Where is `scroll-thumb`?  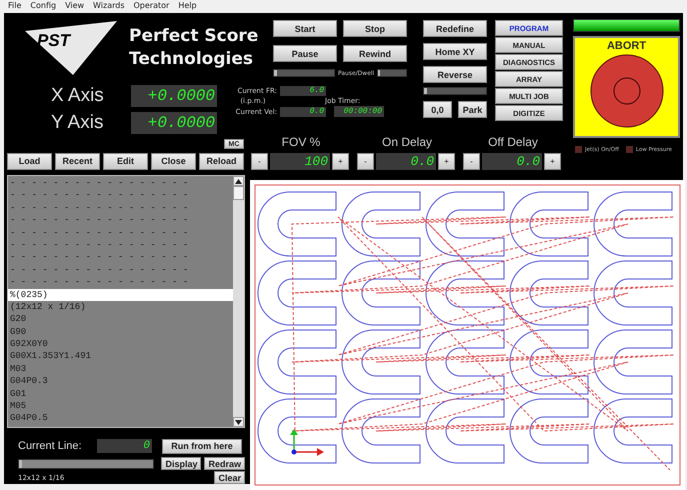 scroll-thumb is located at coordinates (238, 193).